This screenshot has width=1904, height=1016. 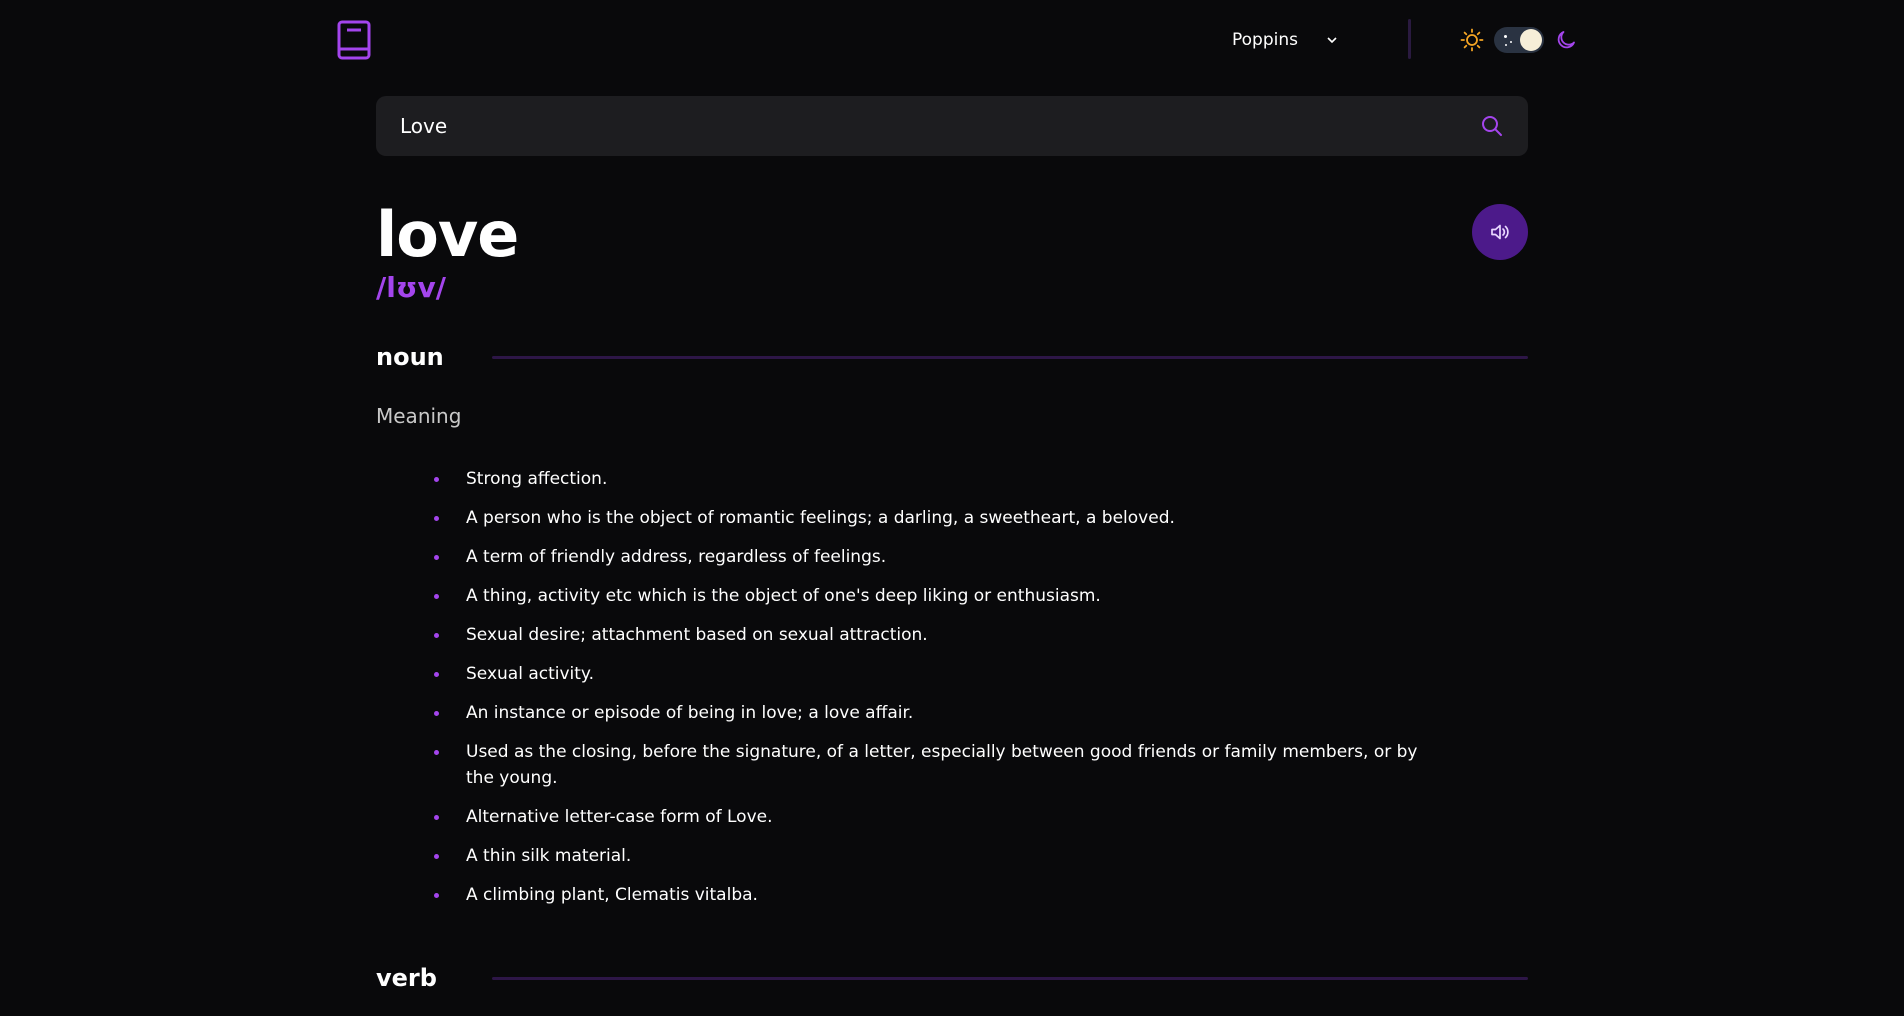 I want to click on moon-icon, so click(x=1566, y=40).